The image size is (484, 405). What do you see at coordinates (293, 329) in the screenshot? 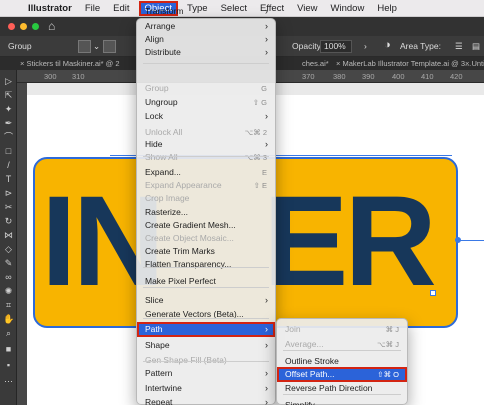
I see `menu-item-label: Join` at bounding box center [293, 329].